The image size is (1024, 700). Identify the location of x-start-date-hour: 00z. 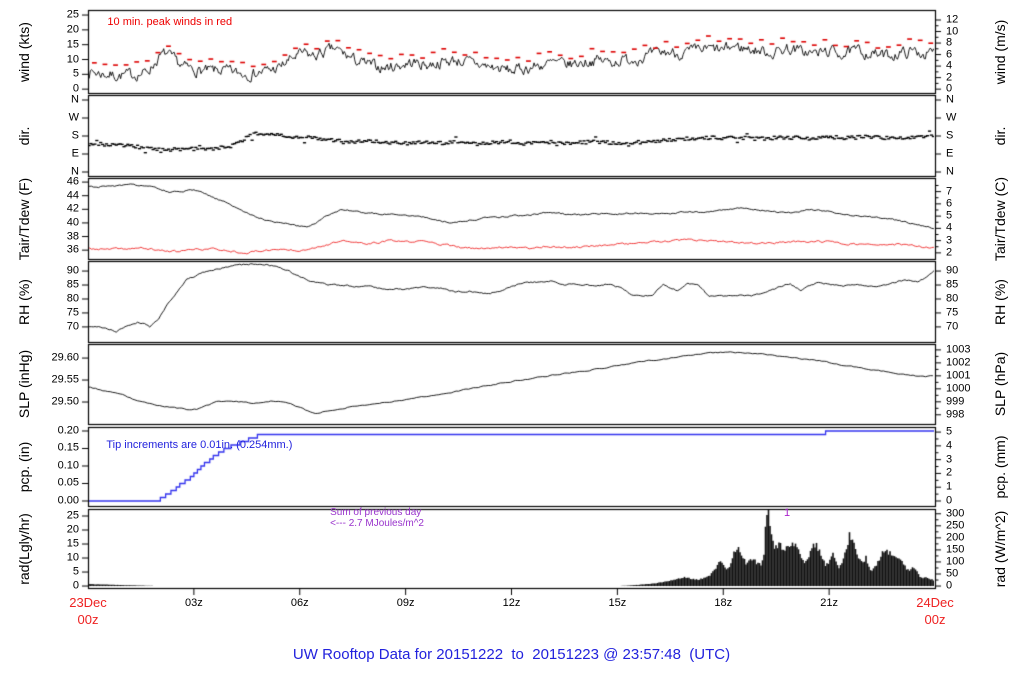
(88, 619).